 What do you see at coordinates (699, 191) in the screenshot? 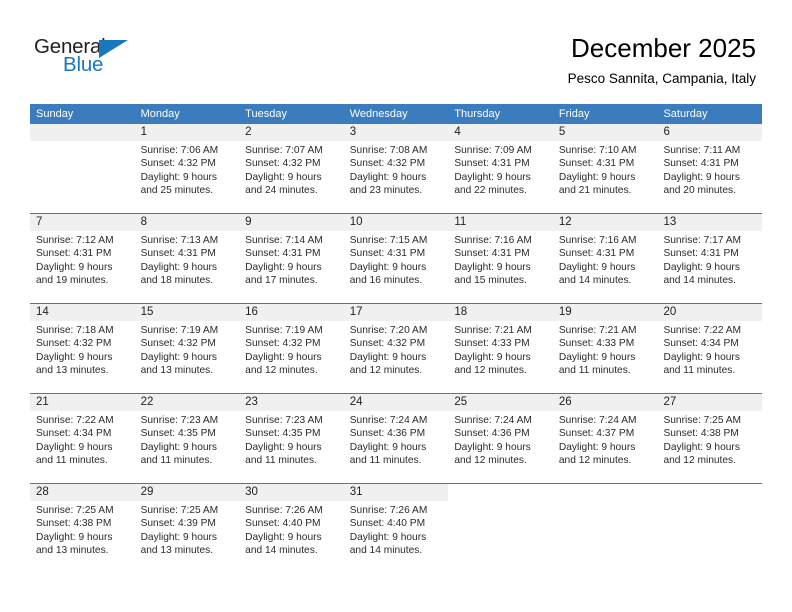
I see `daylight-text-line2: and 20 minutes.` at bounding box center [699, 191].